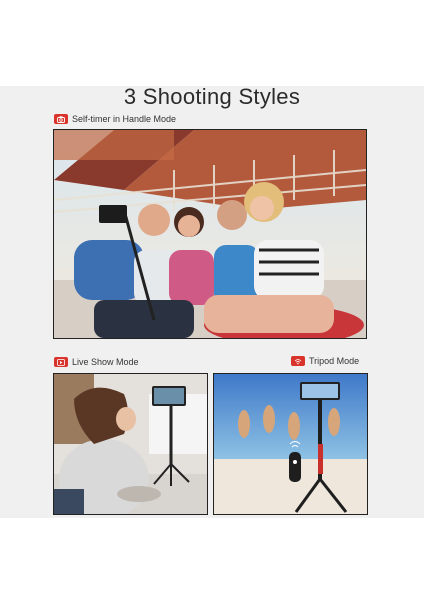 The image size is (424, 600). Describe the element at coordinates (61, 362) in the screenshot. I see `play-icon` at that location.